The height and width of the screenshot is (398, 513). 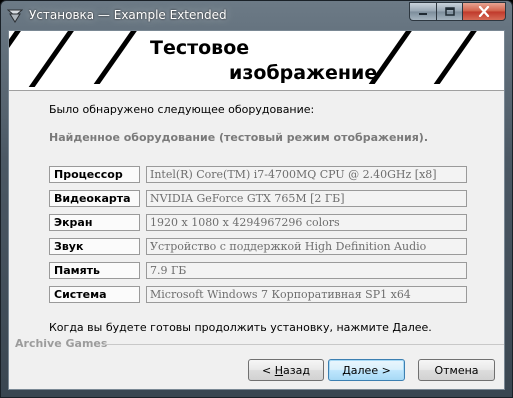 What do you see at coordinates (94, 198) in the screenshot?
I see `hardware-label: Видеокарта` at bounding box center [94, 198].